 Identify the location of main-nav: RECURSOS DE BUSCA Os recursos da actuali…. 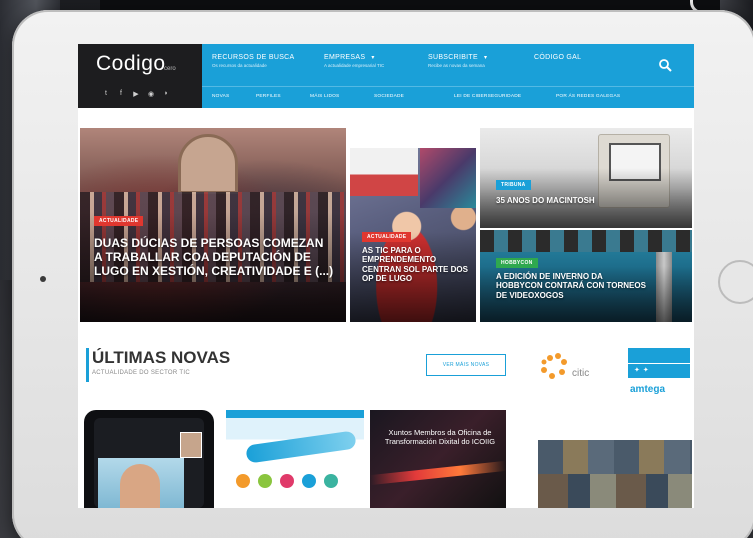
(448, 76).